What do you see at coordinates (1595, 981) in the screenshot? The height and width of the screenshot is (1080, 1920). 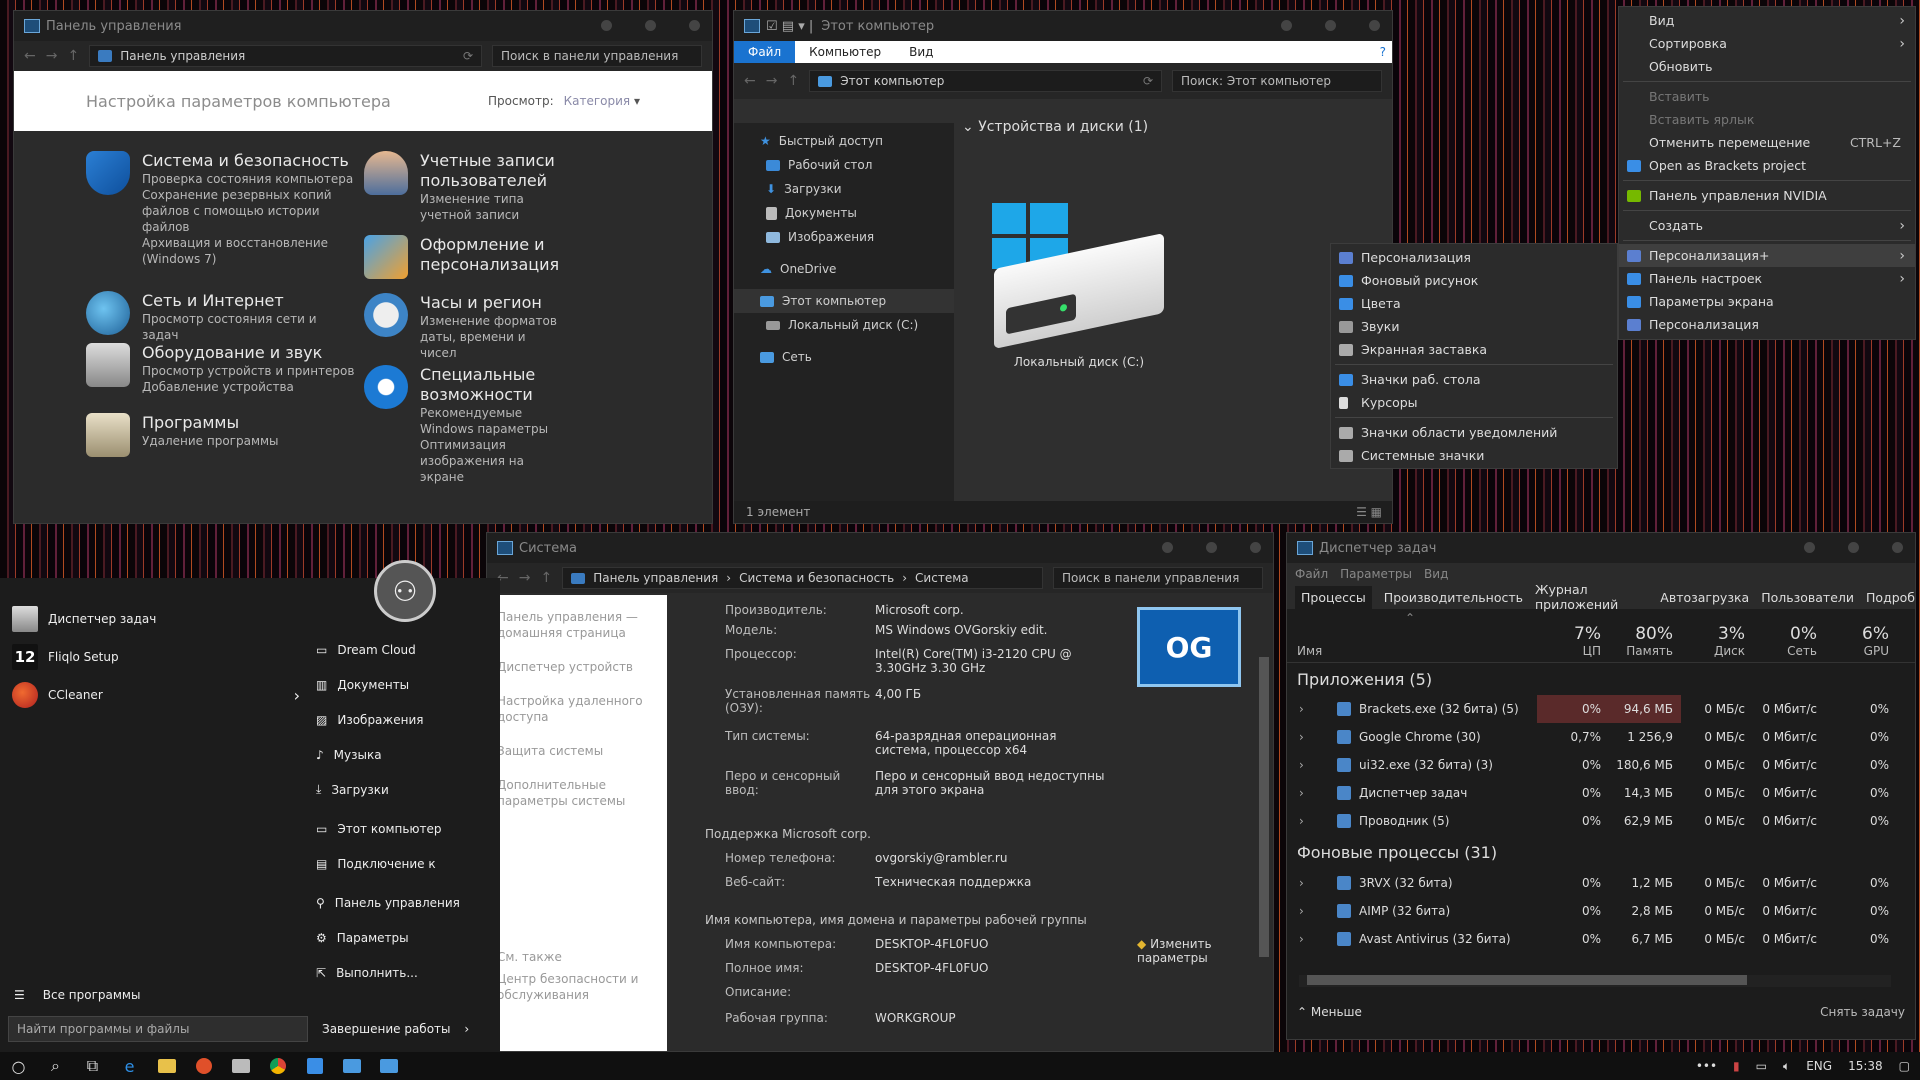 I see `horizontal-scrollbar` at bounding box center [1595, 981].